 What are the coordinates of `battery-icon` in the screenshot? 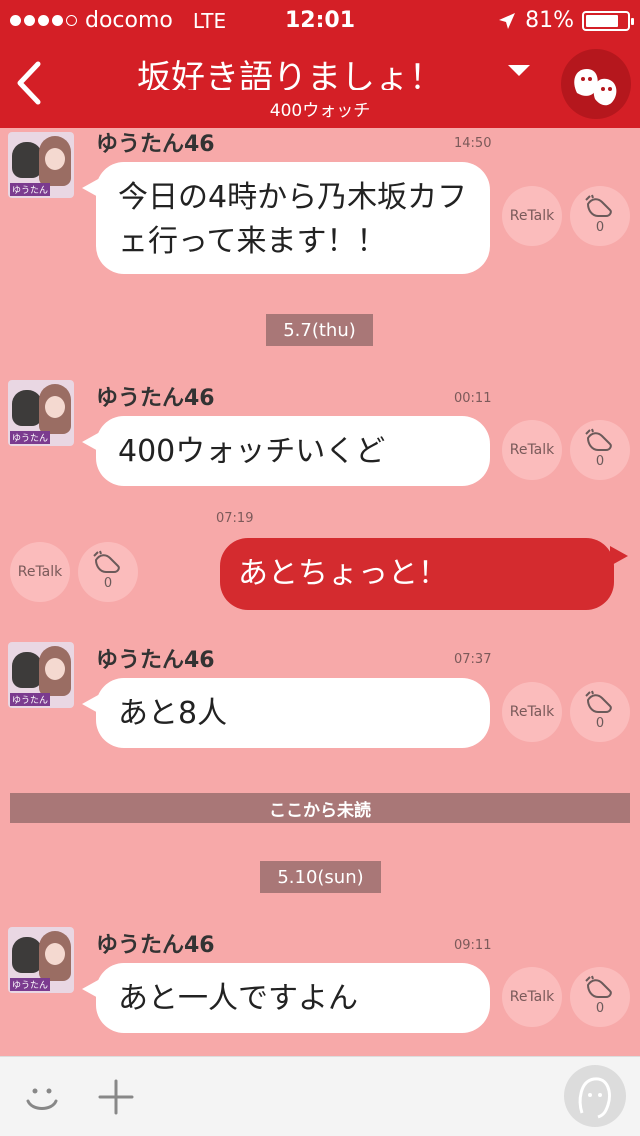 It's located at (608, 20).